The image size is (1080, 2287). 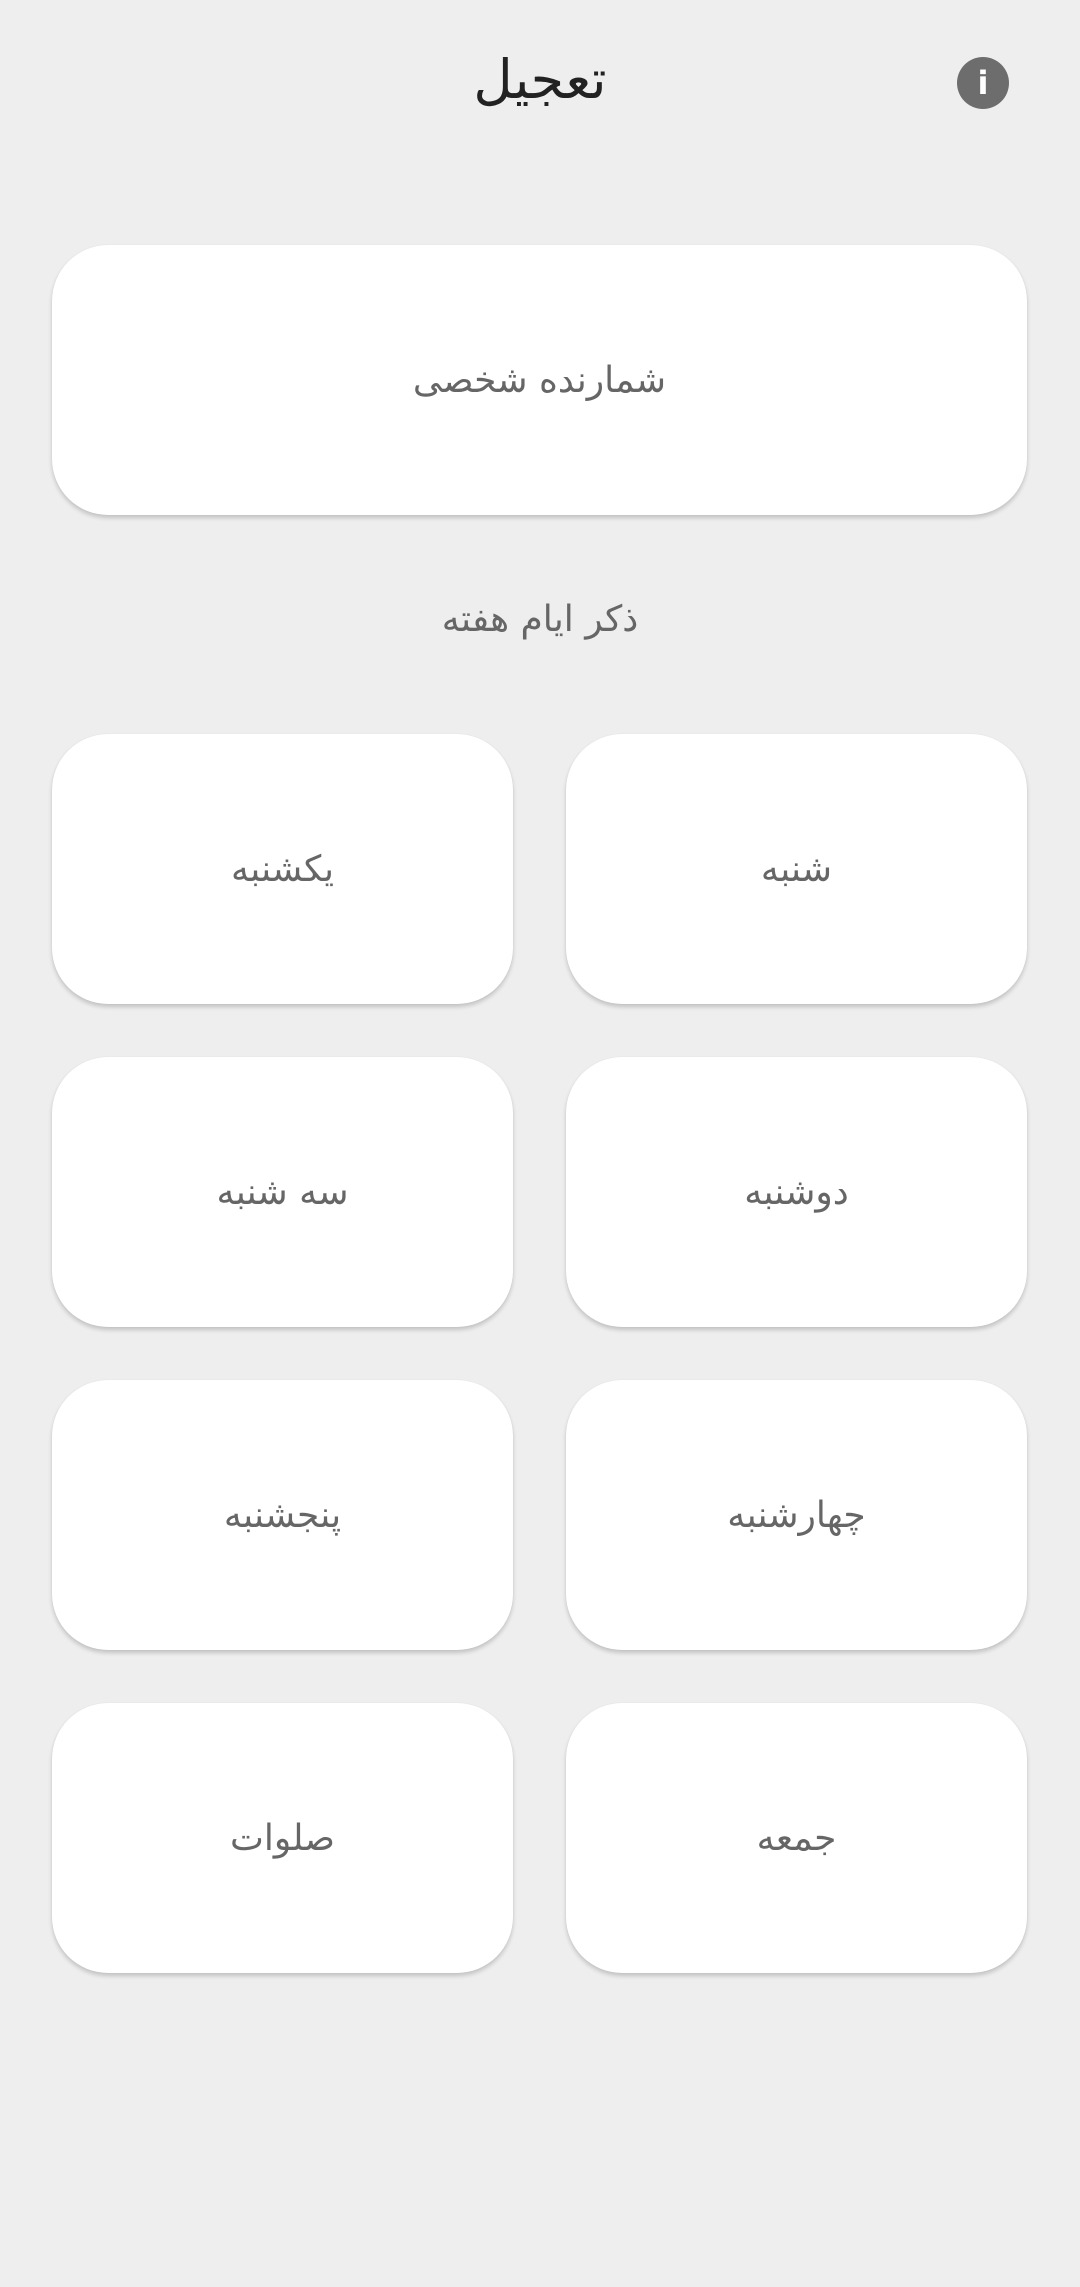 I want to click on day-card-label: چهارشنبه, so click(x=796, y=1515).